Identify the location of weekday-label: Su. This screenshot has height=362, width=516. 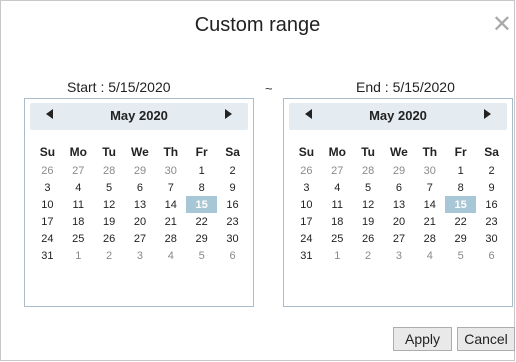
(47, 152).